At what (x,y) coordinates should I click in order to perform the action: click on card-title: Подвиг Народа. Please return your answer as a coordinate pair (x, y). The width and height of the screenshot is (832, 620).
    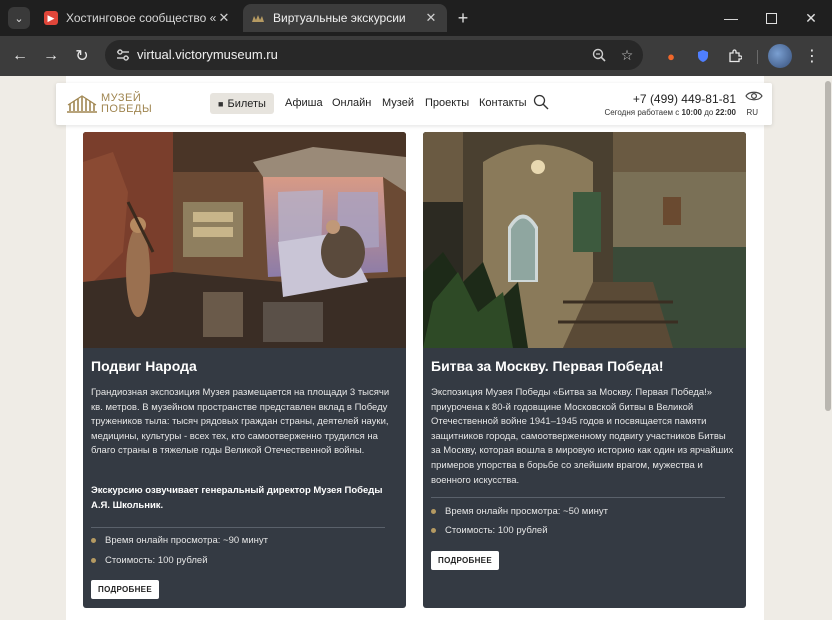
    Looking at the image, I should click on (144, 366).